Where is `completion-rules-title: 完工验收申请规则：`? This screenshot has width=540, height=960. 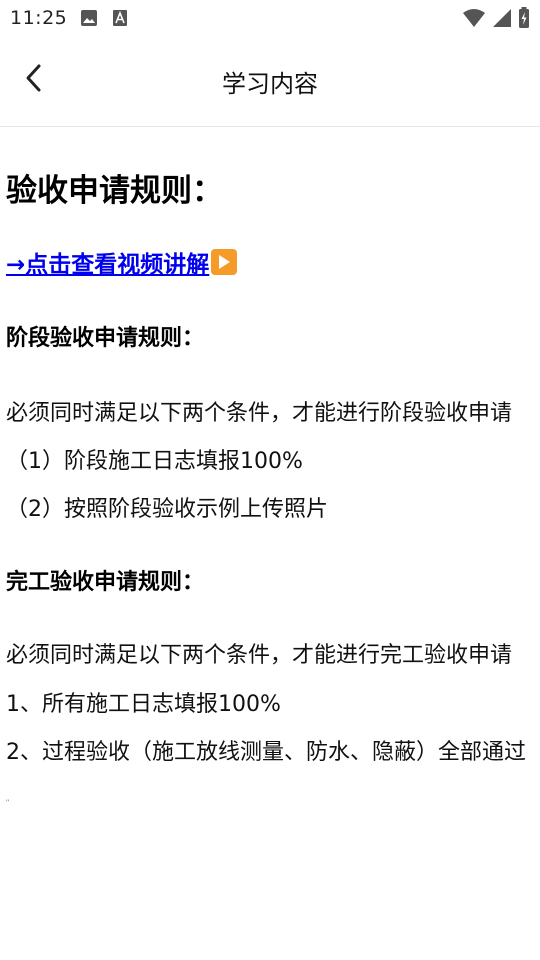
completion-rules-title: 完工验收申请规则： is located at coordinates (105, 582).